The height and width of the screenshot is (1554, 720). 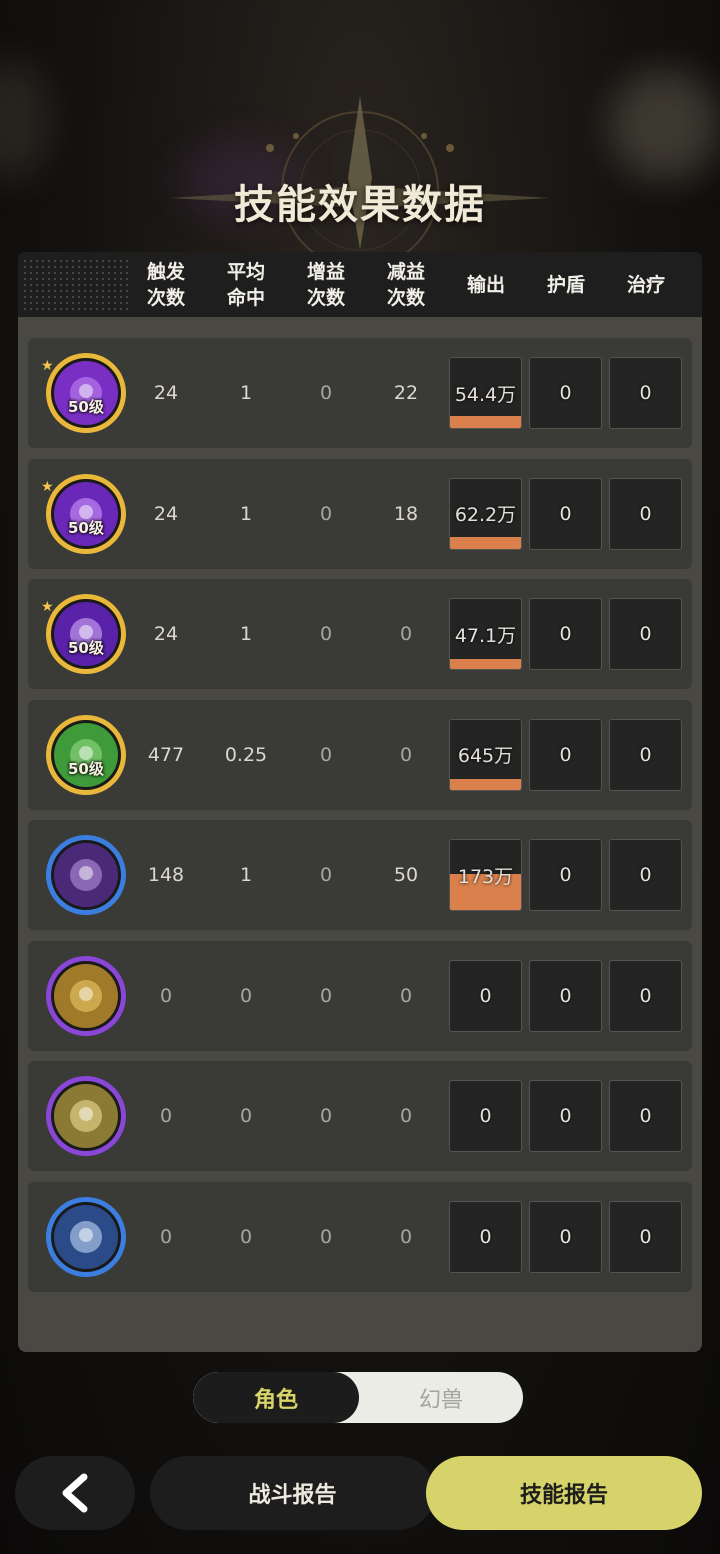 I want to click on skill-row: ★ 50级 24 1 0 18 62.2万 0 0, so click(x=360, y=513).